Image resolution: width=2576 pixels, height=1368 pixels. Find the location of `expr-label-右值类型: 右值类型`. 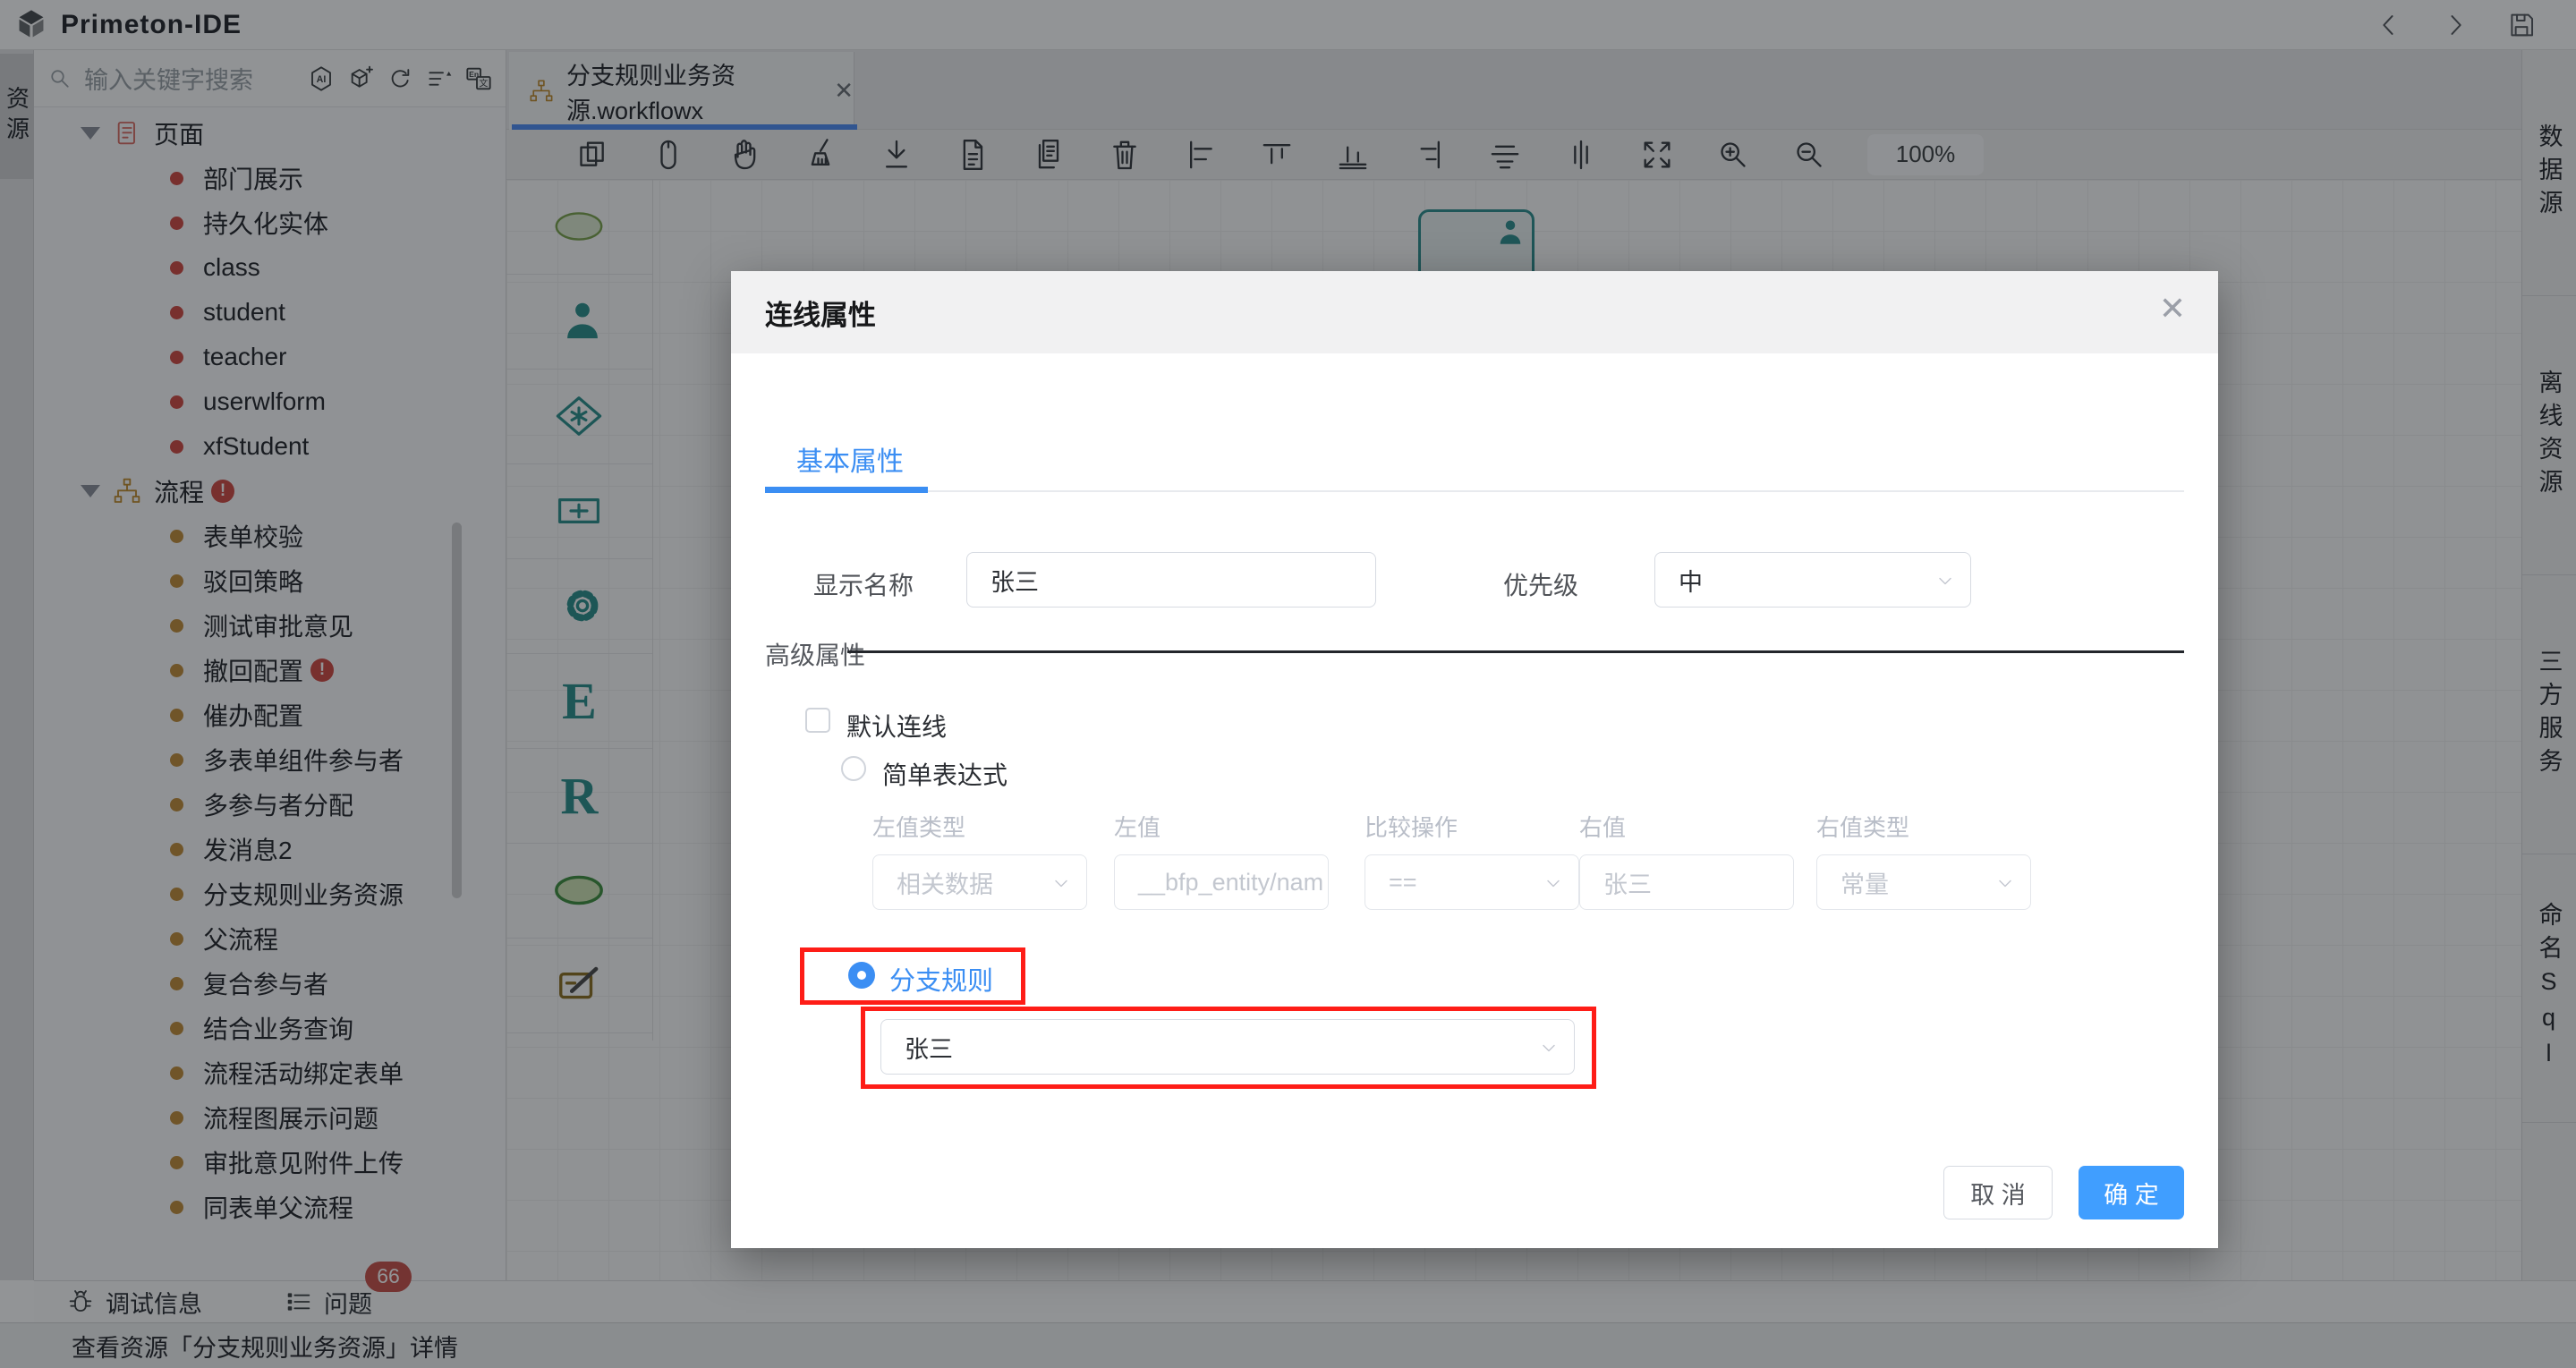

expr-label-右值类型: 右值类型 is located at coordinates (1863, 827).